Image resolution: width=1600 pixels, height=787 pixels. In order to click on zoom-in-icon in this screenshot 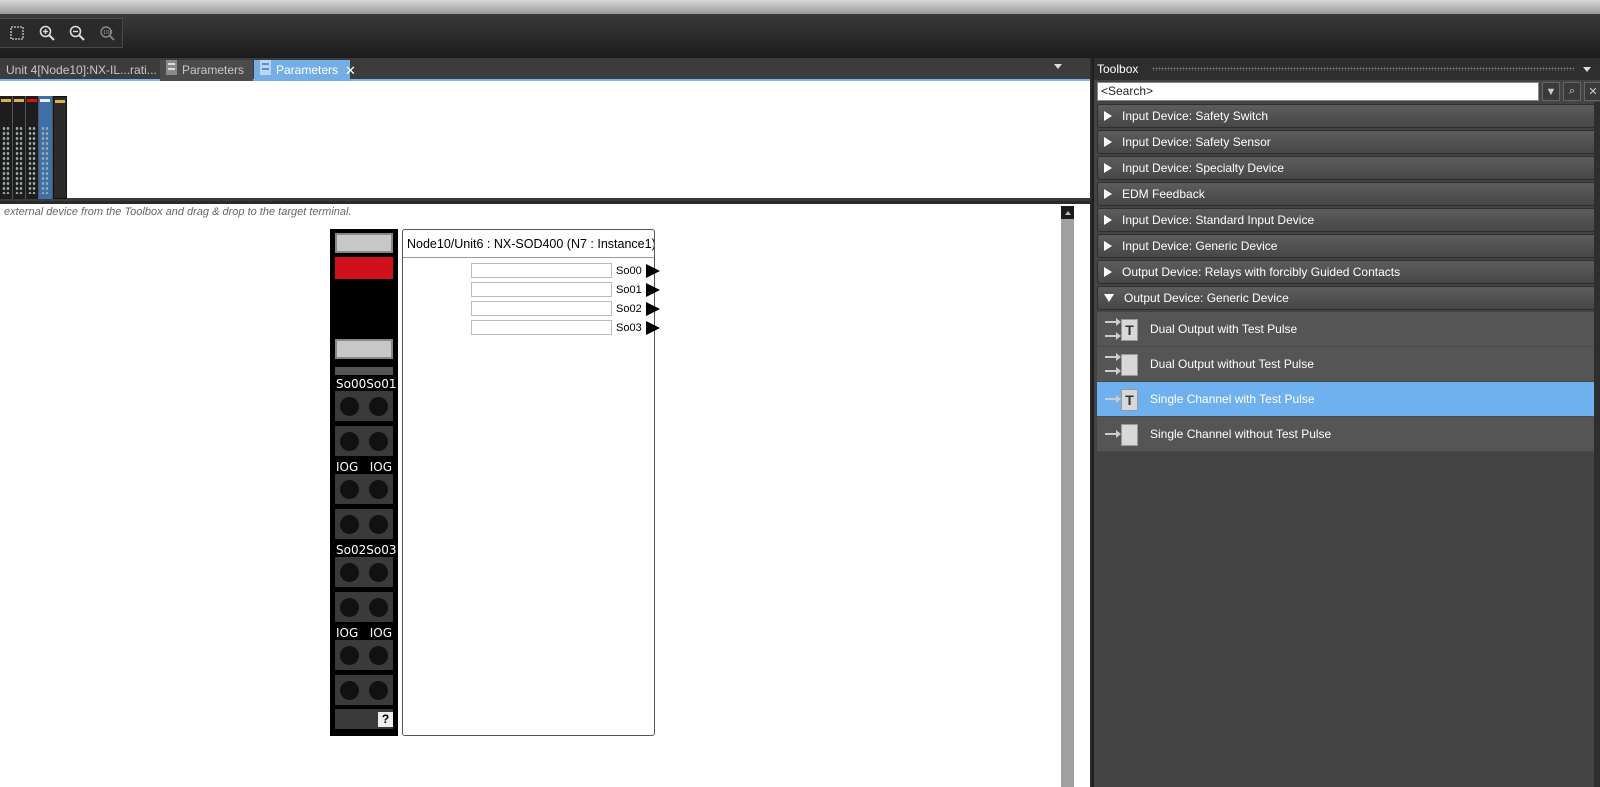, I will do `click(47, 33)`.